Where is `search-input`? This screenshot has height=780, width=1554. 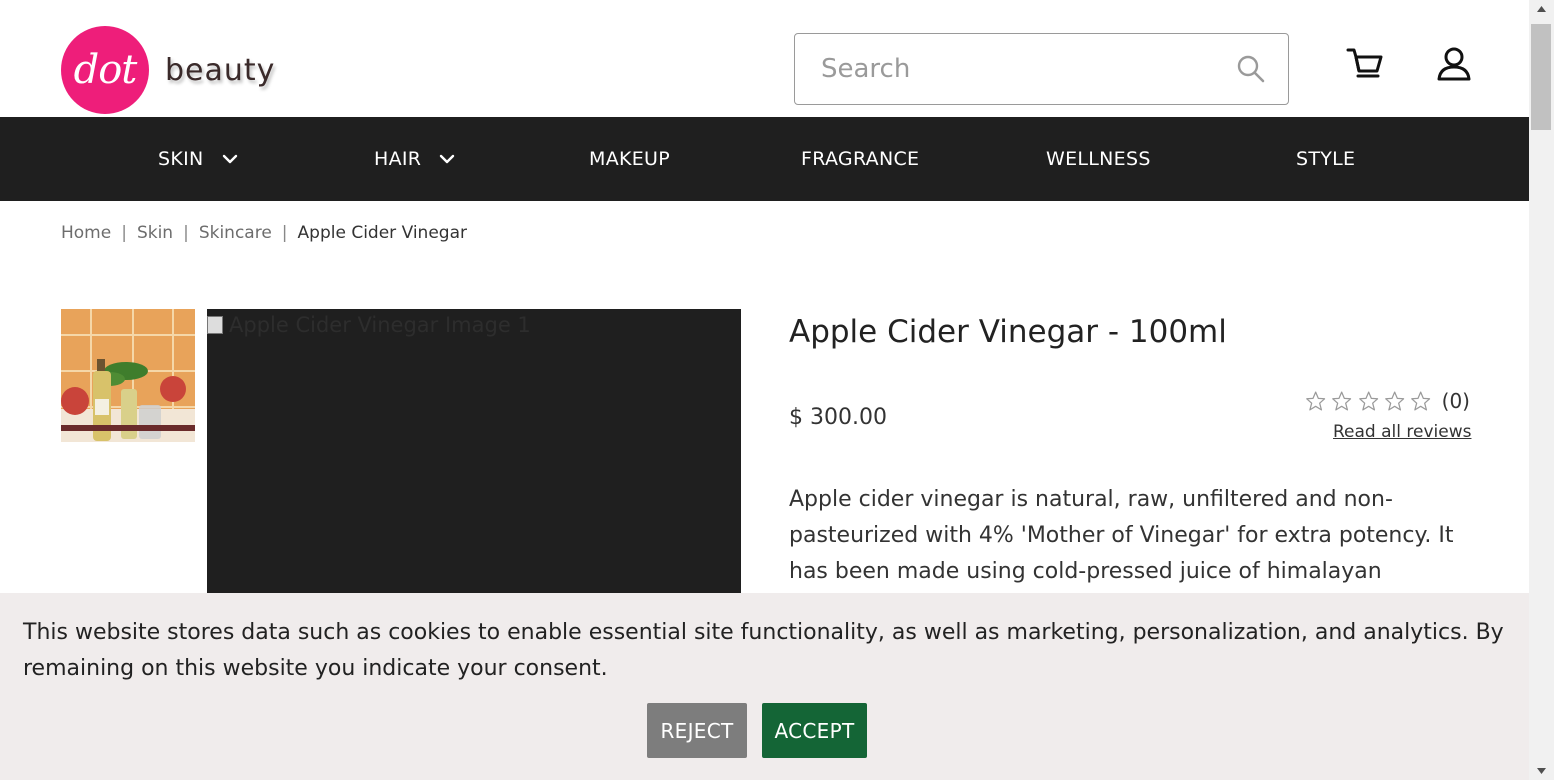
search-input is located at coordinates (1019, 69).